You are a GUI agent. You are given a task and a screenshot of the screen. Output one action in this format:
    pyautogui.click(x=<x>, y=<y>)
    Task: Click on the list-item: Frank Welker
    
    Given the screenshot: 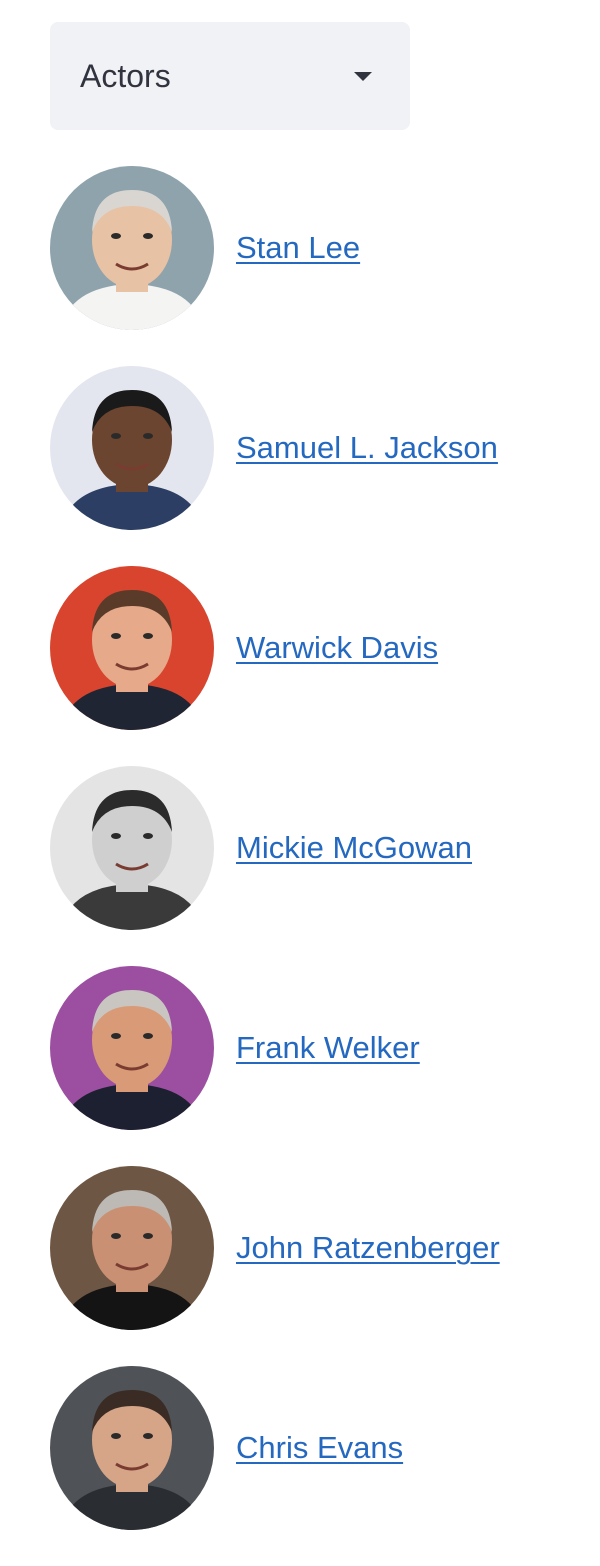 What is the action you would take?
    pyautogui.click(x=275, y=1048)
    